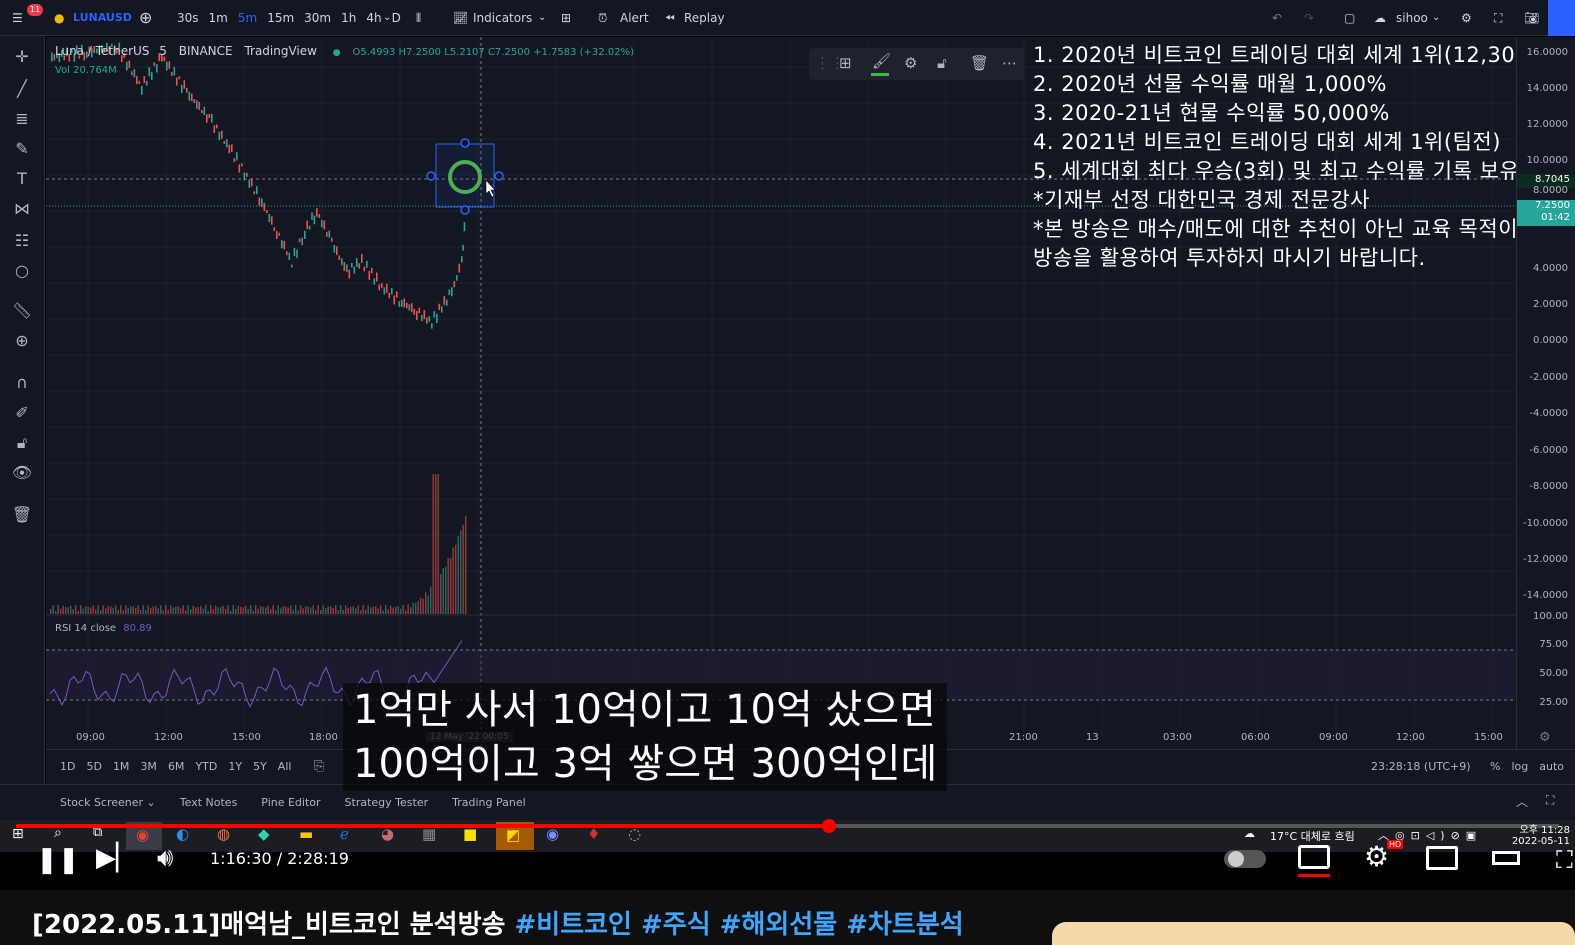 The height and width of the screenshot is (945, 1575). Describe the element at coordinates (218, 18) in the screenshot. I see `interval-1m: 1m` at that location.